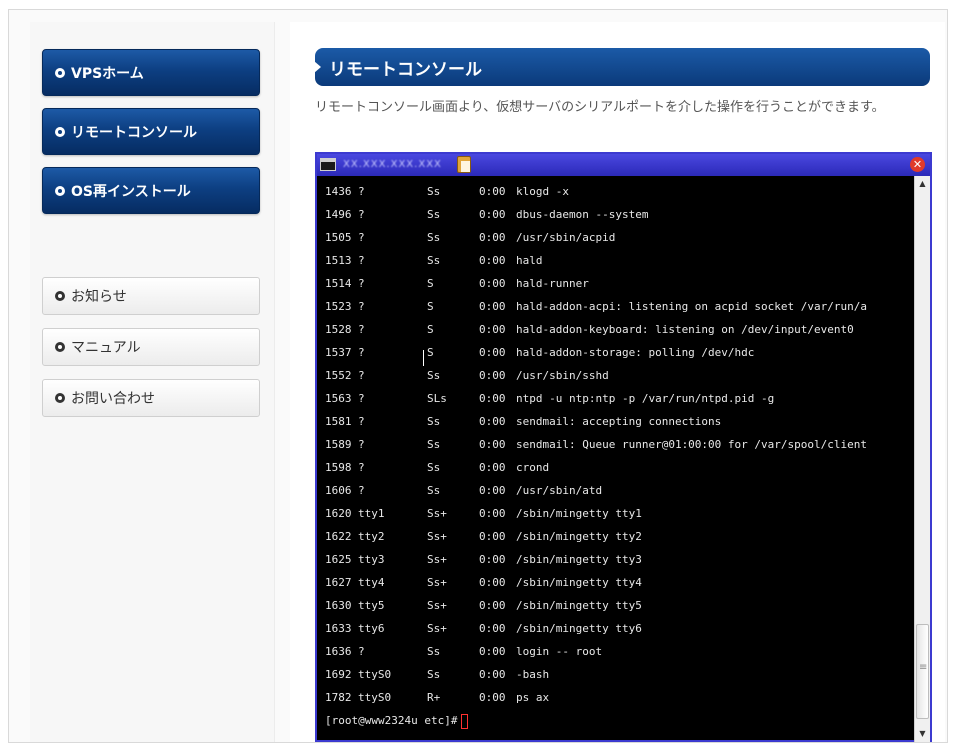  What do you see at coordinates (619, 513) in the screenshot?
I see `process-row: 1620 tty1 Ss+ 0:00/sbin/mingetty tty1` at bounding box center [619, 513].